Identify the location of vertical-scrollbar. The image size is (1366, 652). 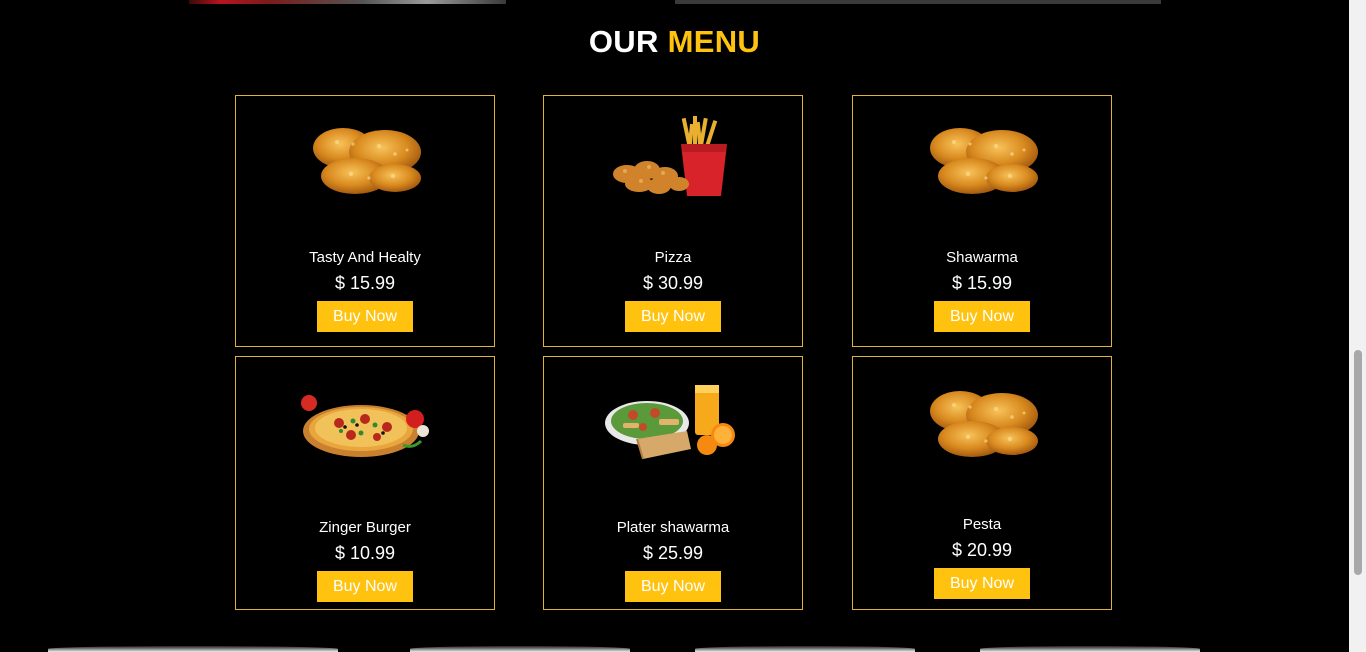
(1357, 326).